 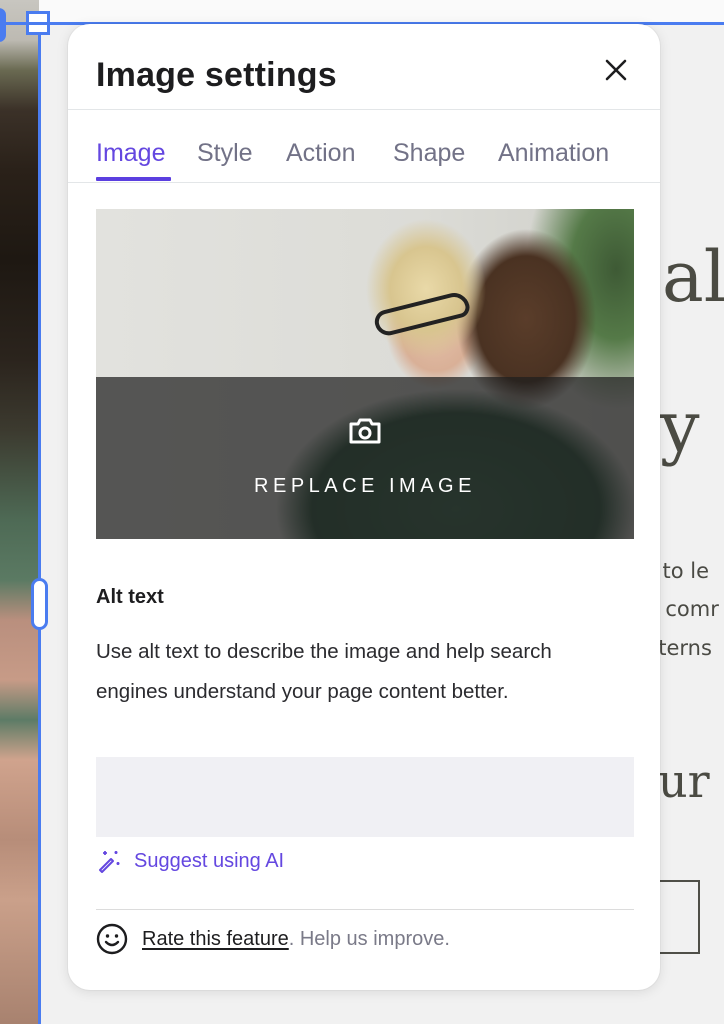 I want to click on alt-text-title: Alt text, so click(x=130, y=597).